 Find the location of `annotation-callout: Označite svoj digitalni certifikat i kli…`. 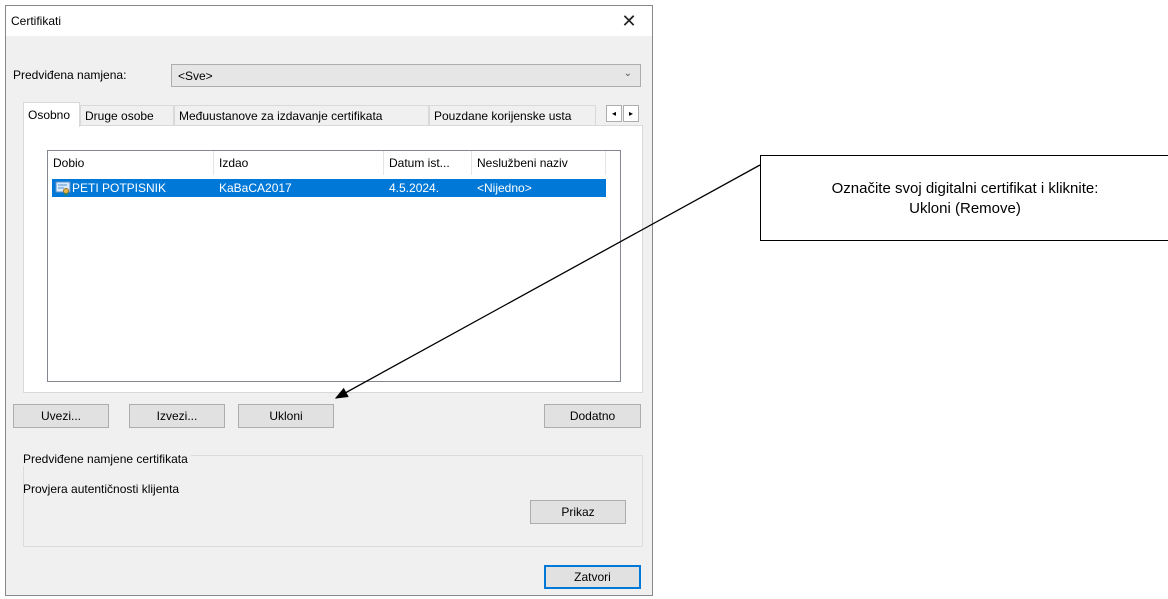

annotation-callout: Označite svoj digitalni certifikat i kli… is located at coordinates (964, 198).